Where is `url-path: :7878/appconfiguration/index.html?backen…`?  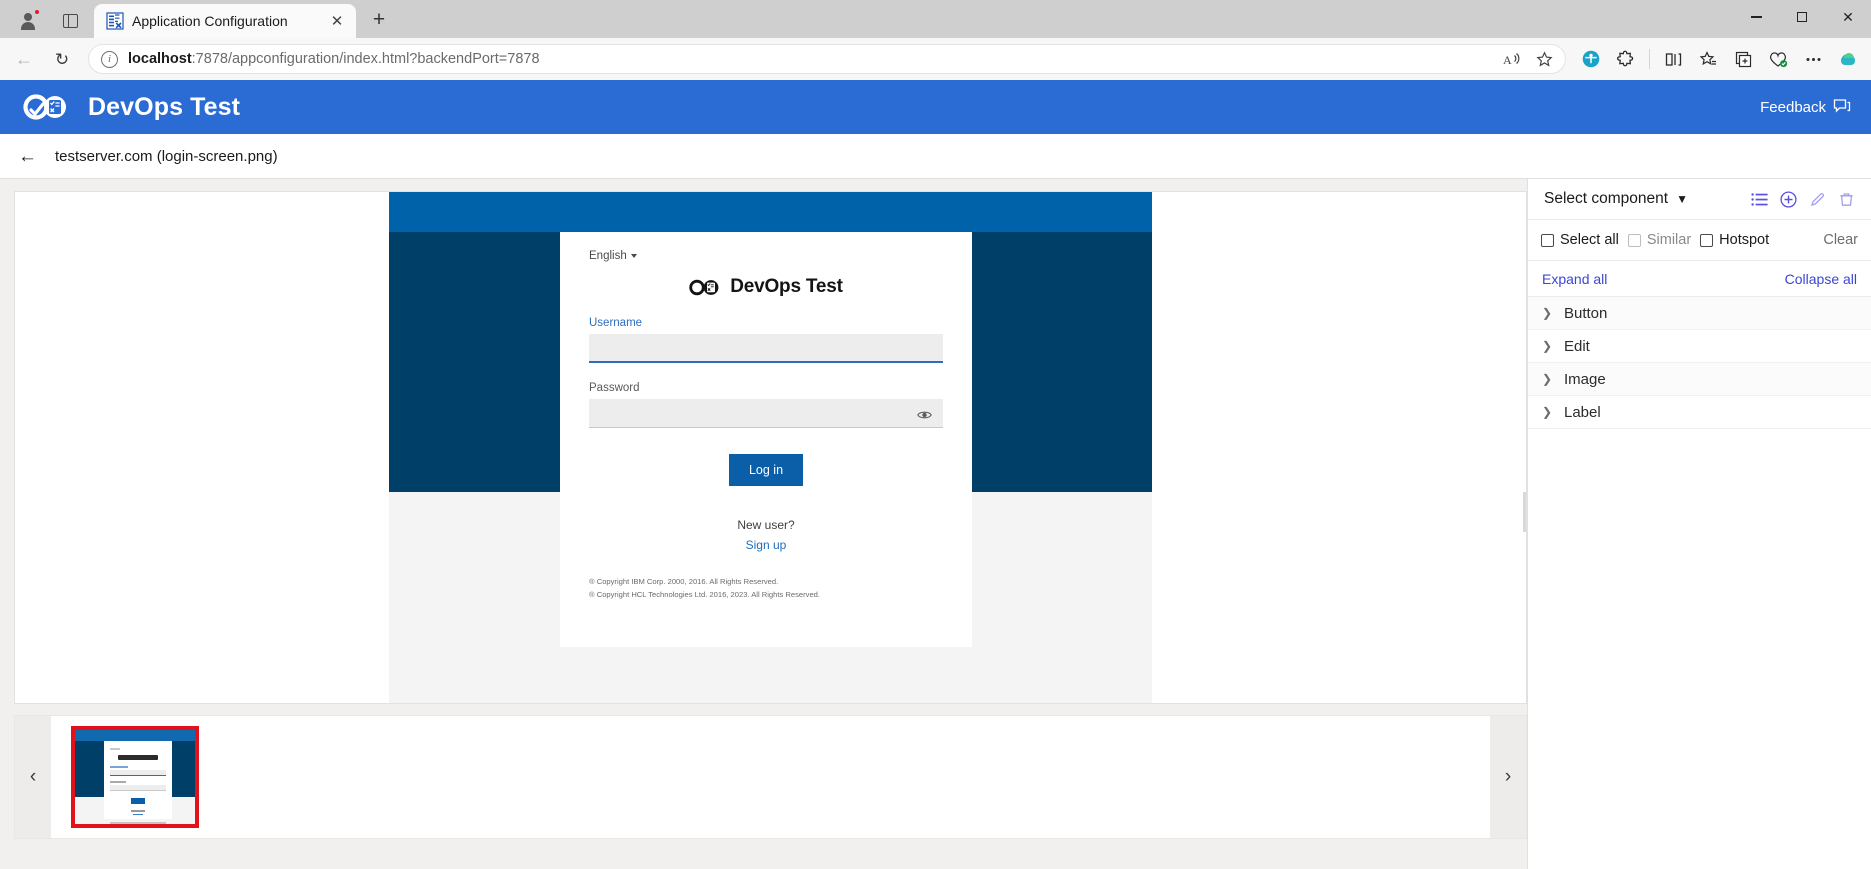
url-path: :7878/appconfiguration/index.html?backen… is located at coordinates (365, 59).